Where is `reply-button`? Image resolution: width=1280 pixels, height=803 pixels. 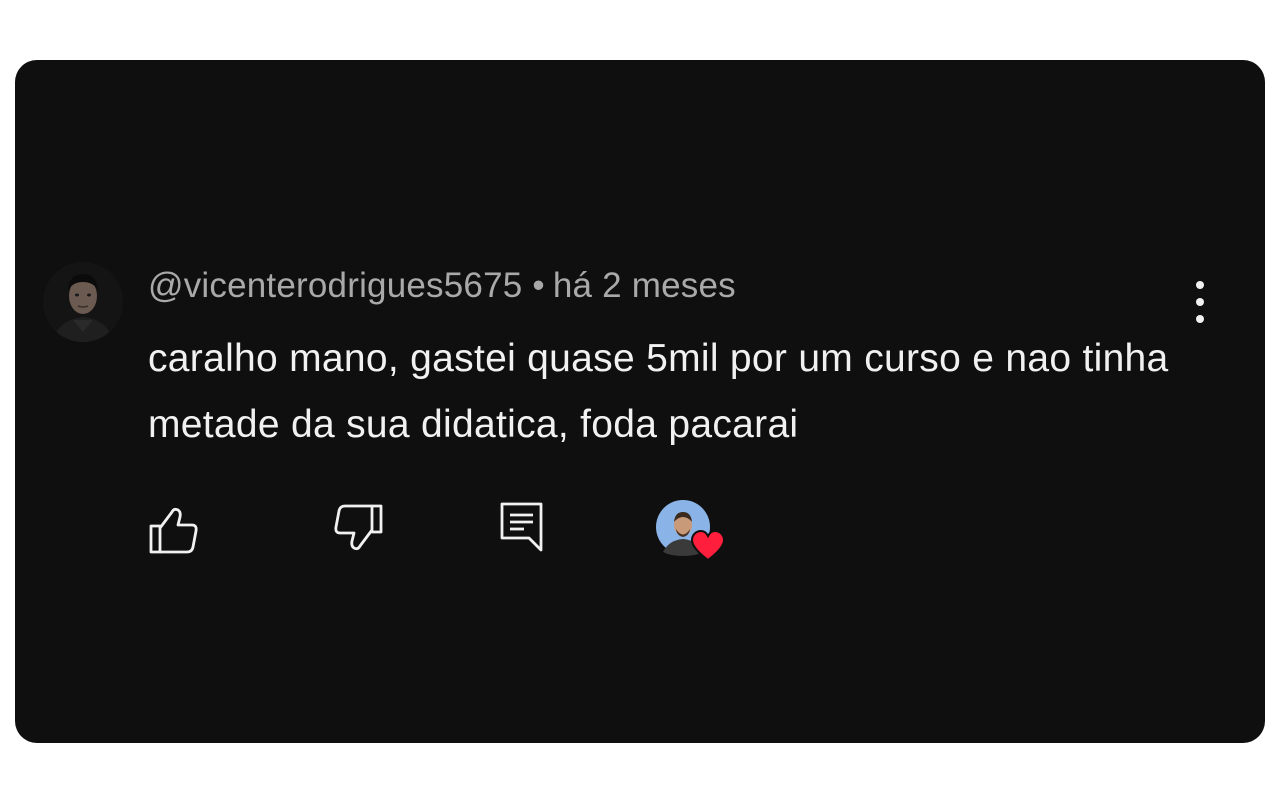 reply-button is located at coordinates (522, 527).